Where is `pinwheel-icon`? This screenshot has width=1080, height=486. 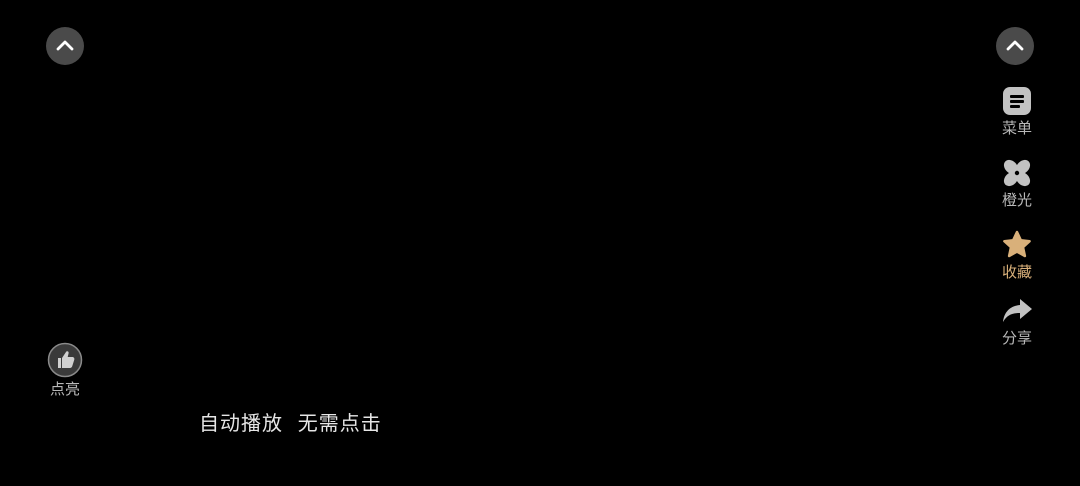 pinwheel-icon is located at coordinates (1017, 173).